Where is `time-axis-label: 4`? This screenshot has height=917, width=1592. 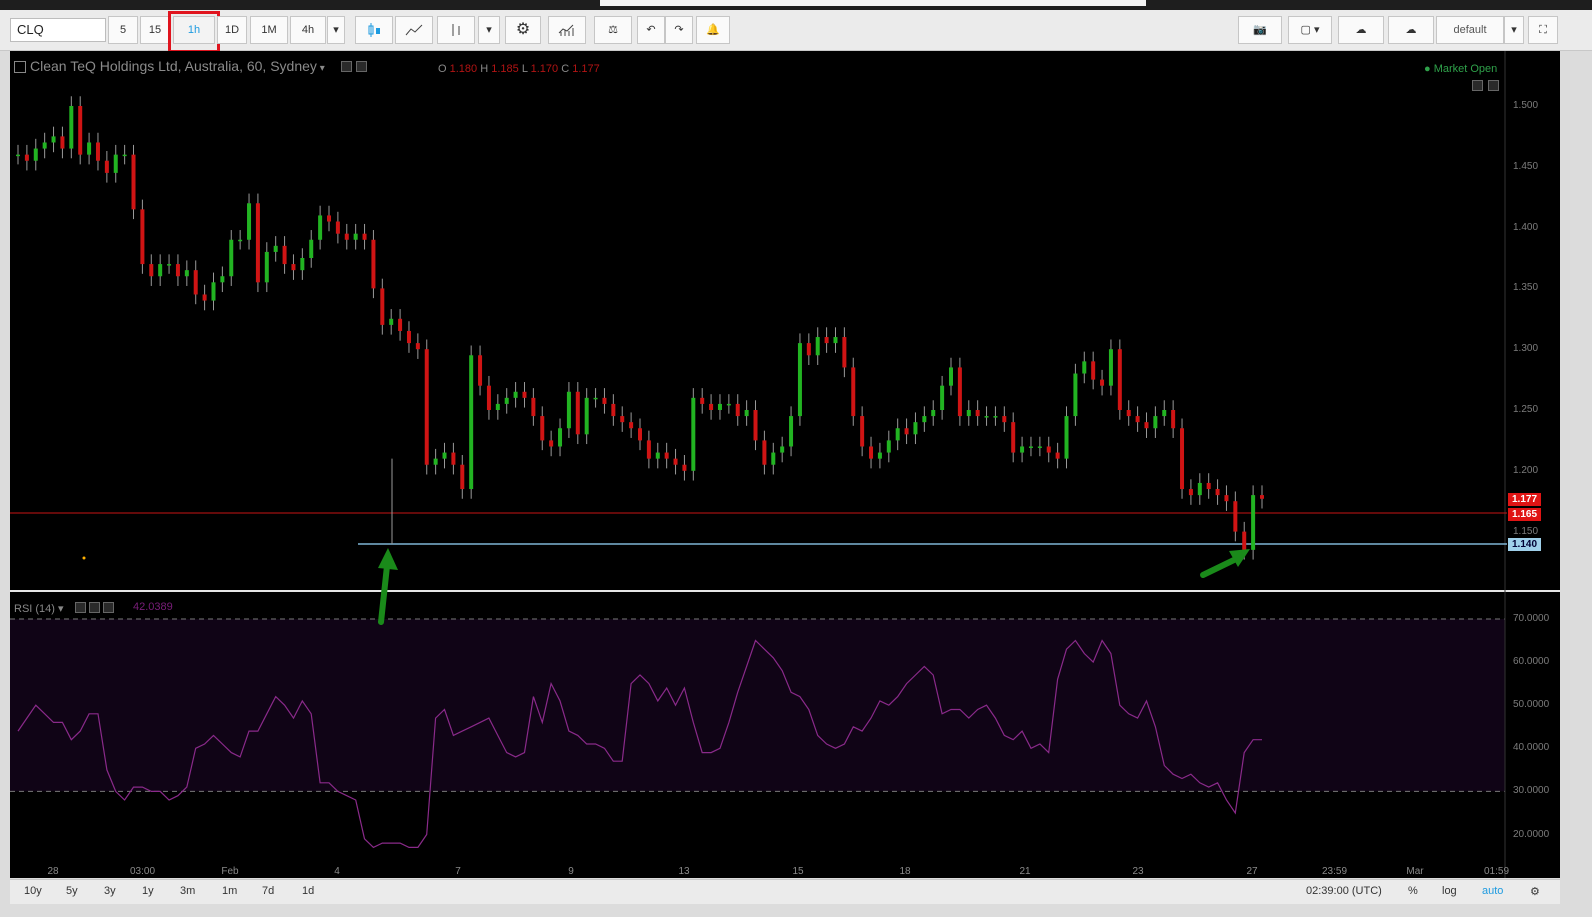 time-axis-label: 4 is located at coordinates (337, 871).